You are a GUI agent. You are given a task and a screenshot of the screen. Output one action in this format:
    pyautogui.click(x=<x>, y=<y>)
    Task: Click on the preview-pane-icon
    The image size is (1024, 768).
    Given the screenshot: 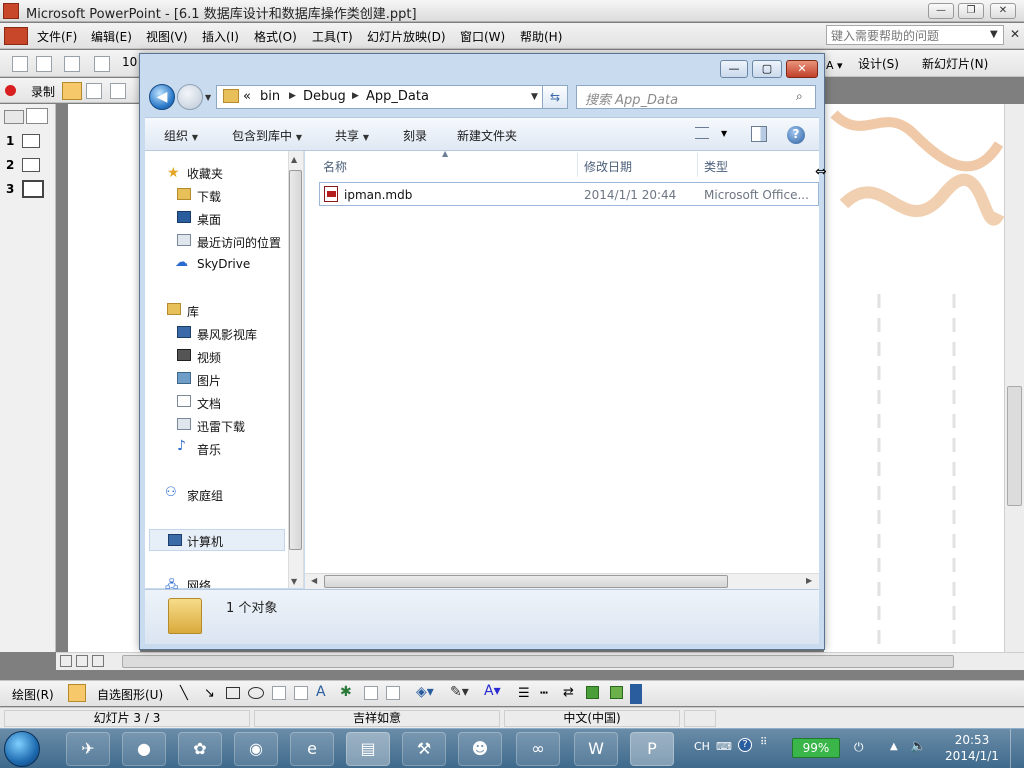 What is the action you would take?
    pyautogui.click(x=759, y=134)
    